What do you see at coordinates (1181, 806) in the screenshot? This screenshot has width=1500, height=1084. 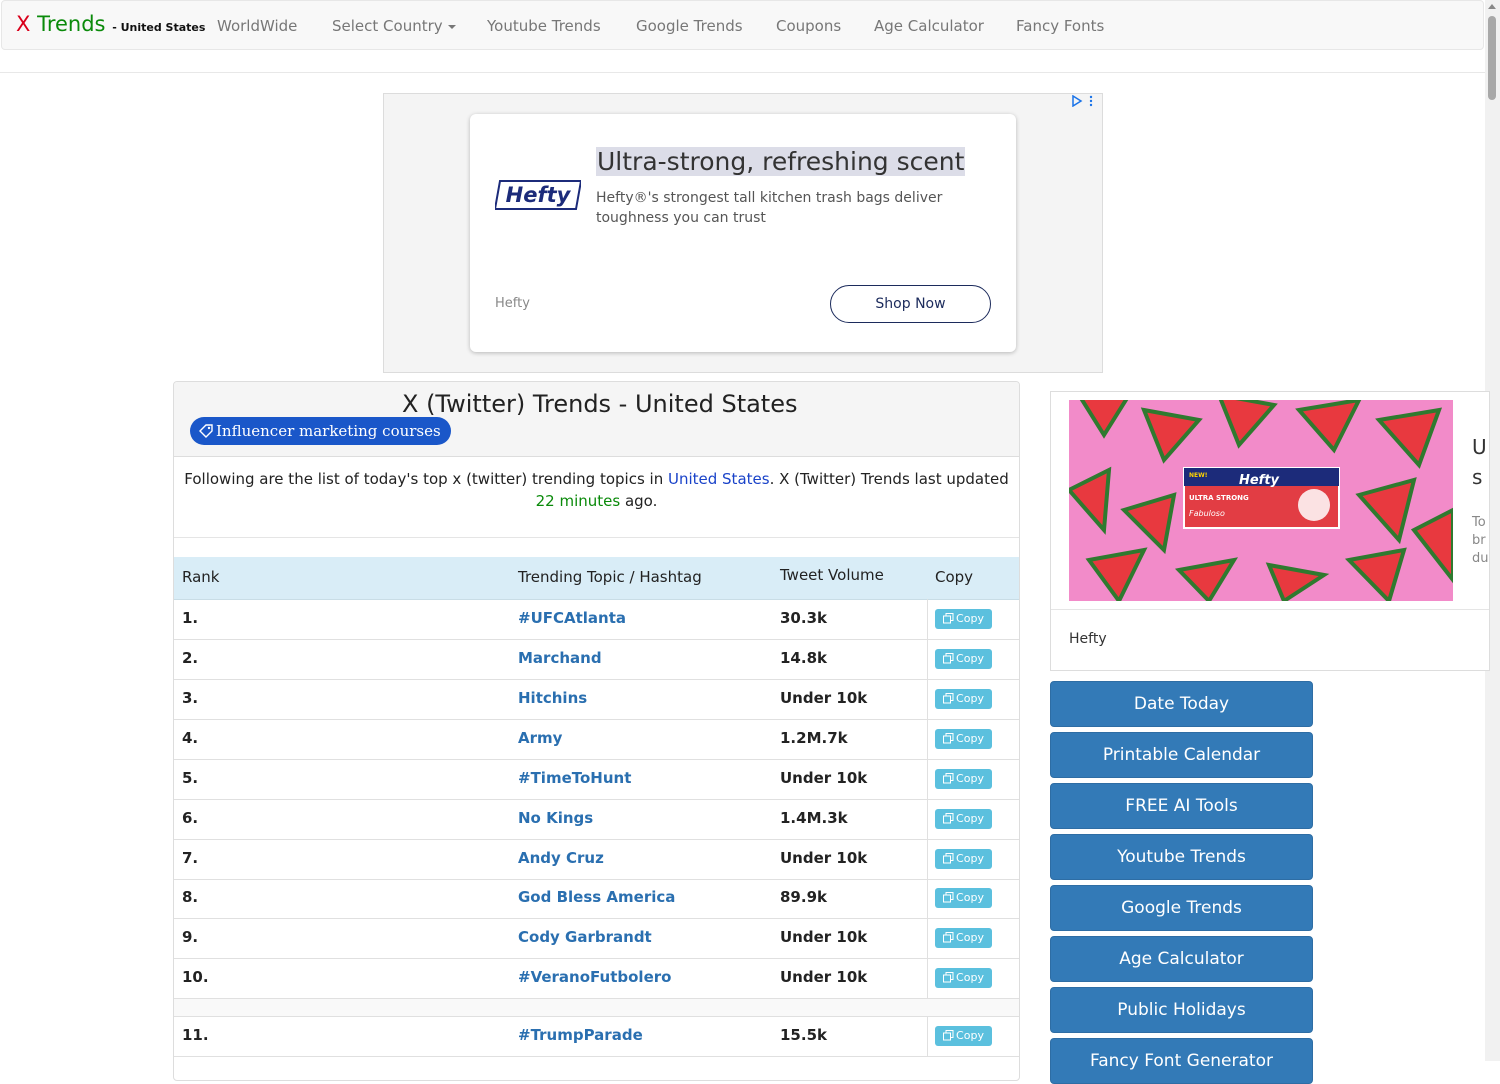 I see `sidebar-button-free-ai-tools: FREE AI Tools` at bounding box center [1181, 806].